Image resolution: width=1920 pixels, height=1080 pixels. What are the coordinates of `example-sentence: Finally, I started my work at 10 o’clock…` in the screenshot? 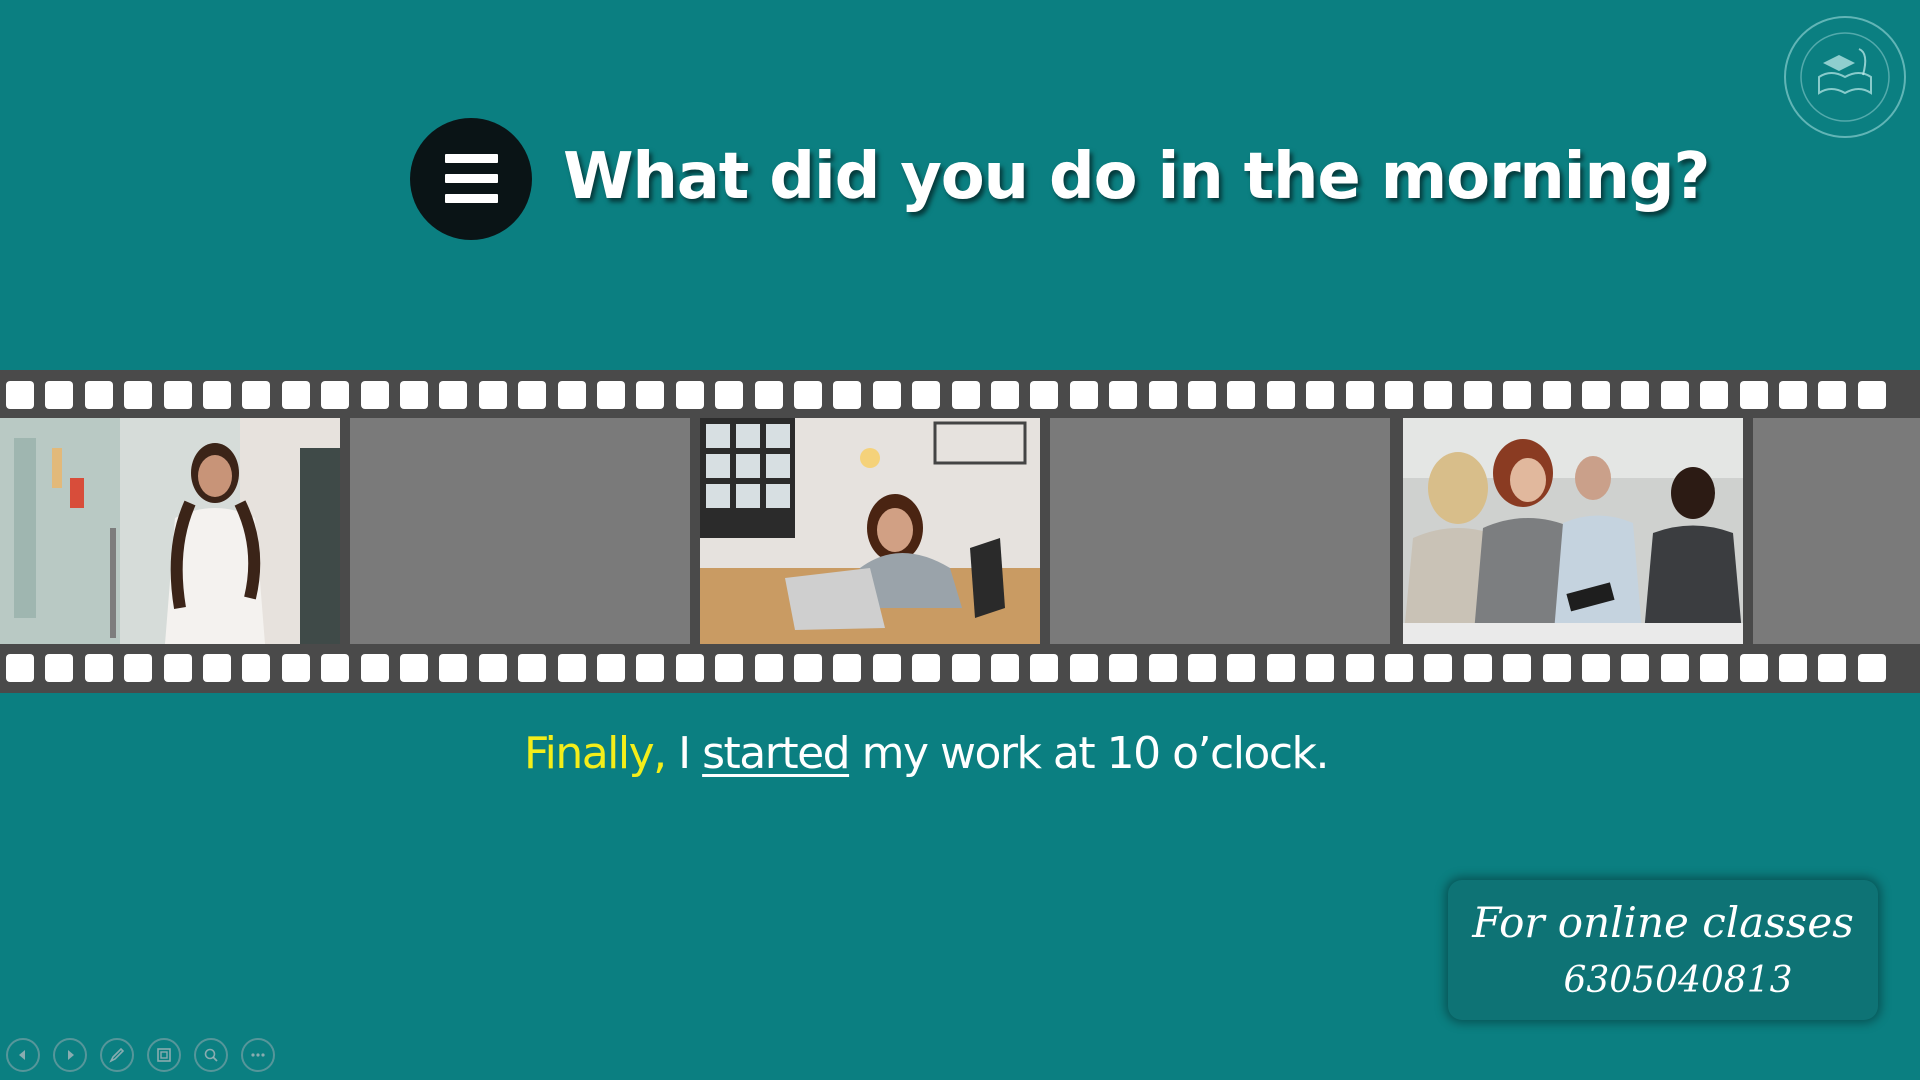 It's located at (927, 753).